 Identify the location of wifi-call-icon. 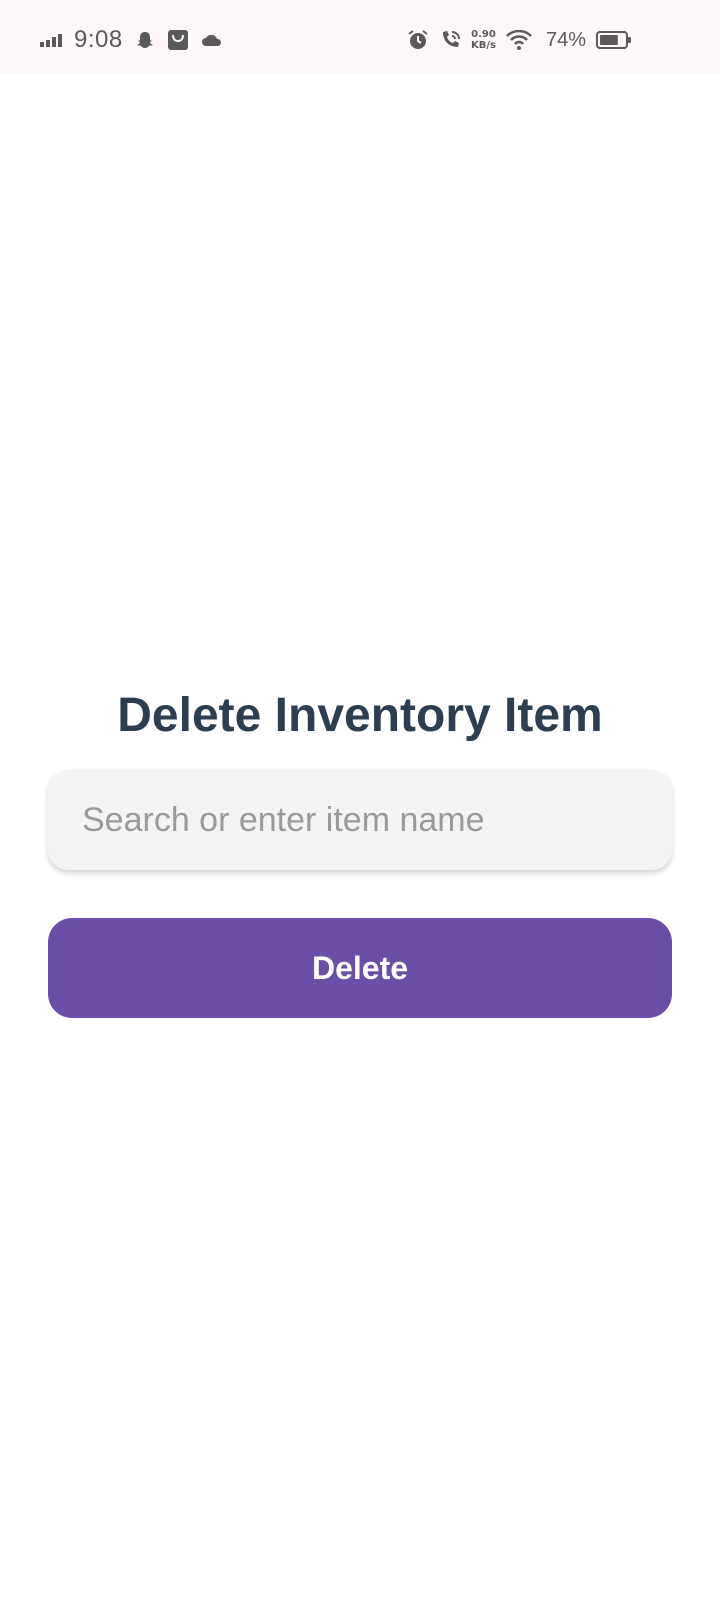
(450, 40).